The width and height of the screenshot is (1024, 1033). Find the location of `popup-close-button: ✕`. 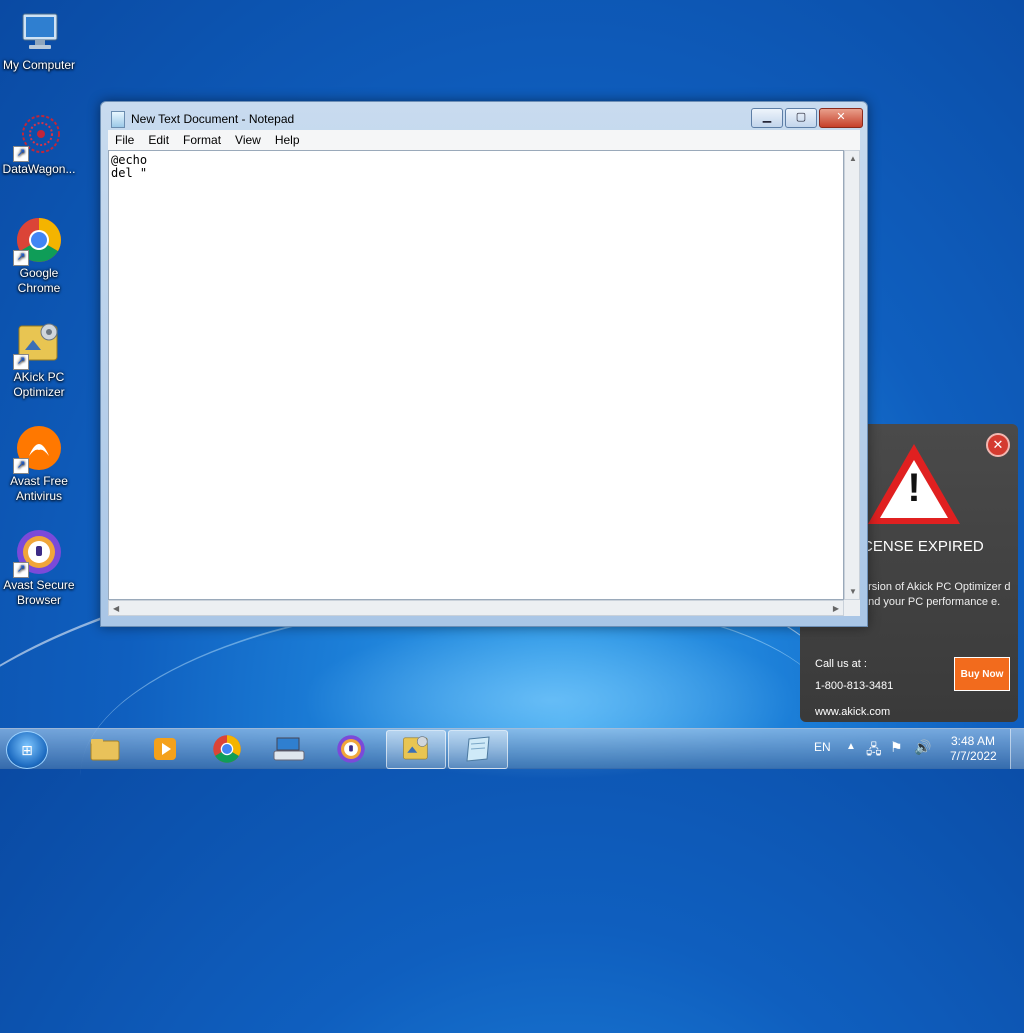

popup-close-button: ✕ is located at coordinates (998, 445).